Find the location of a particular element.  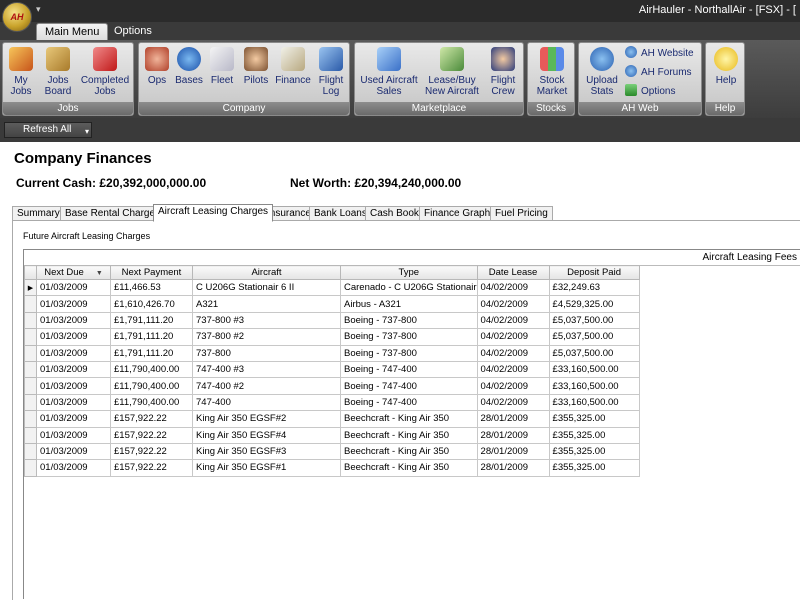

cell-next-payment: £157,922.22 is located at coordinates (151, 451).